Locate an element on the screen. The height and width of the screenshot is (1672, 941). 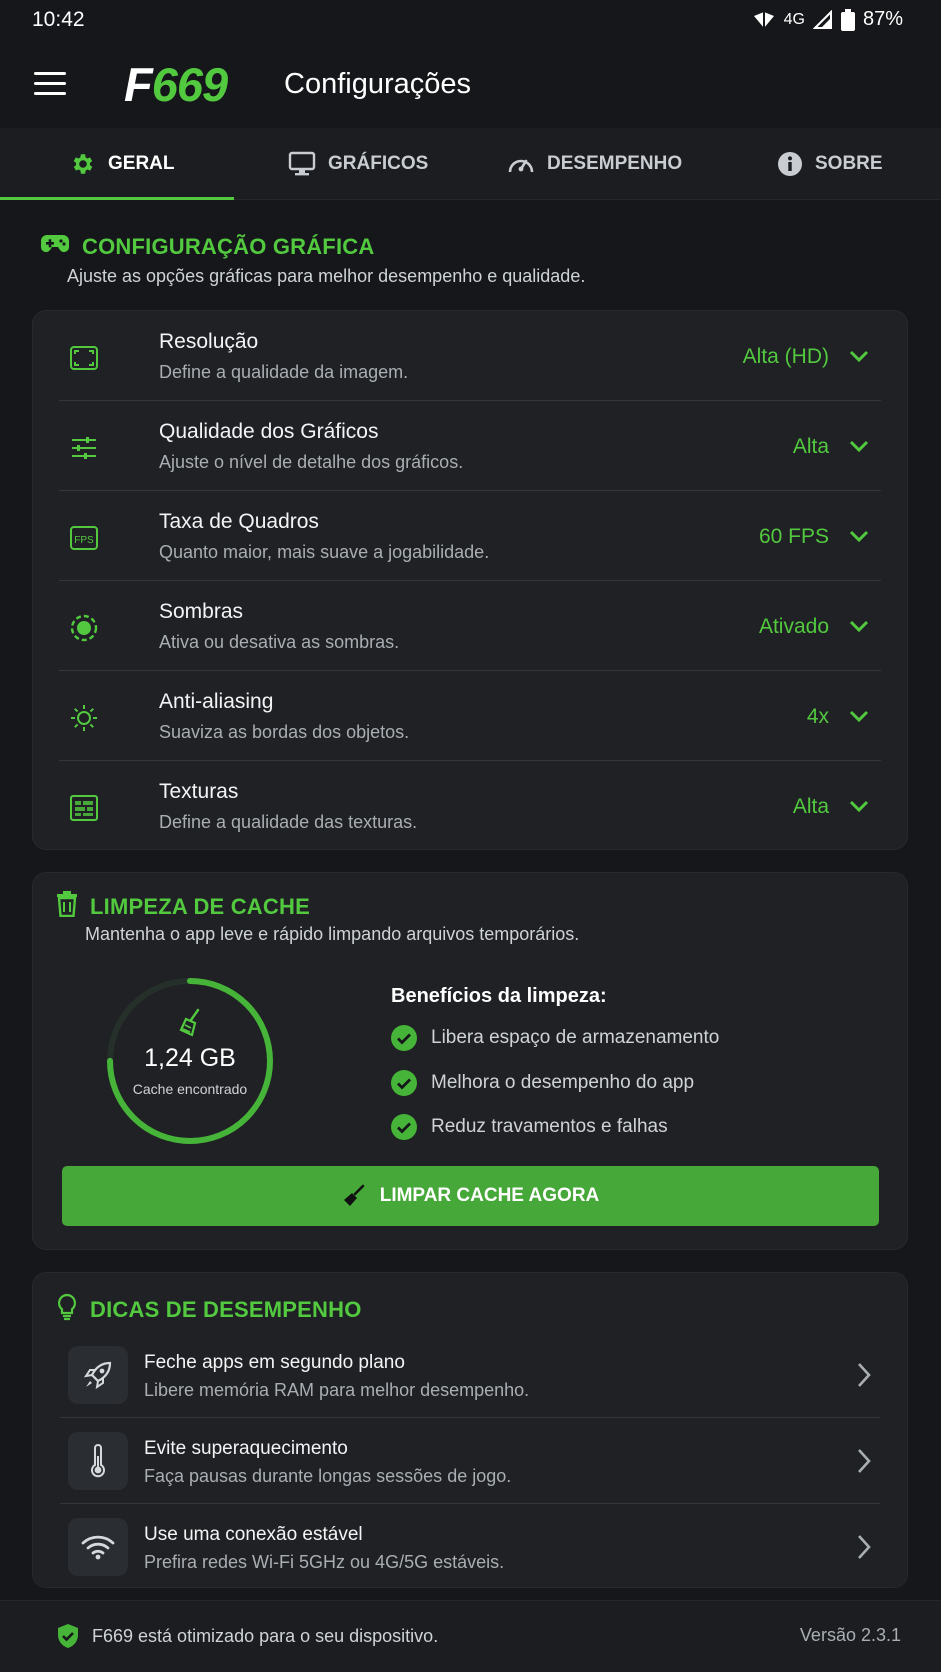
tab-sobre: SOBRE is located at coordinates (830, 164).